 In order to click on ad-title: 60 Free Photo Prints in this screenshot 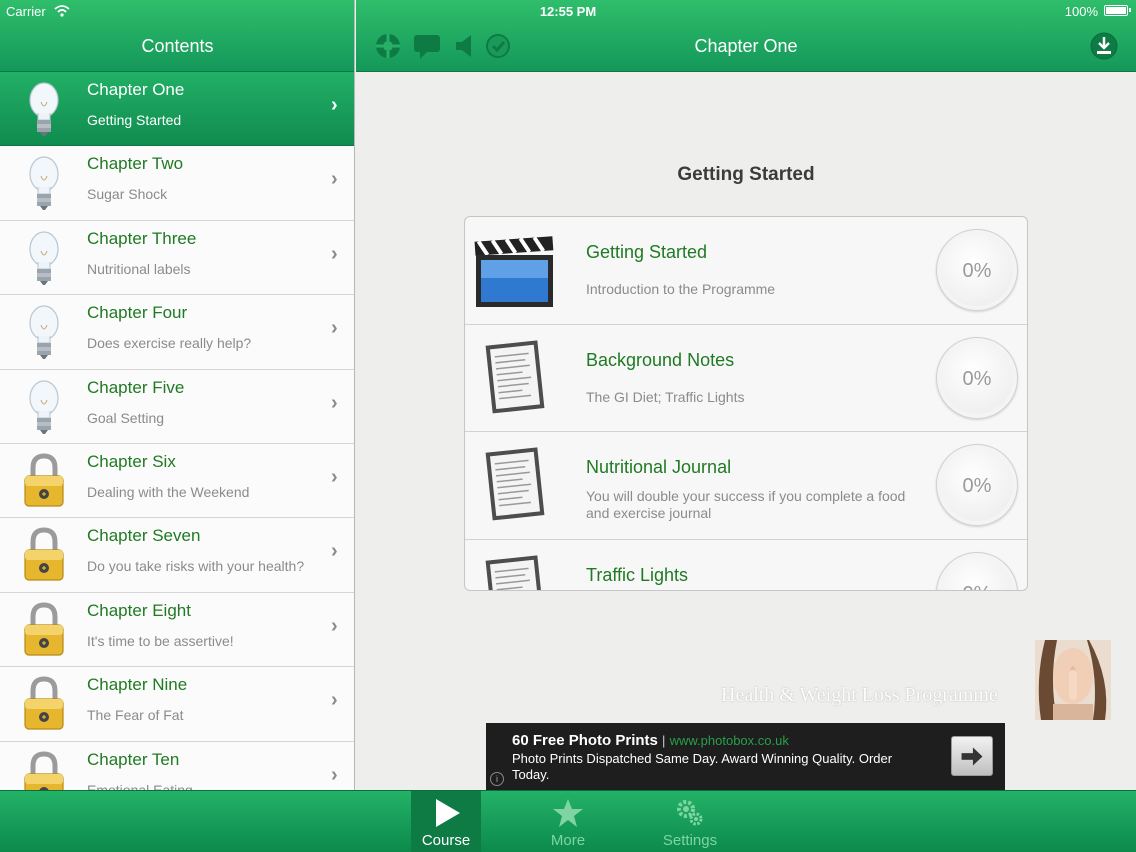, I will do `click(585, 740)`.